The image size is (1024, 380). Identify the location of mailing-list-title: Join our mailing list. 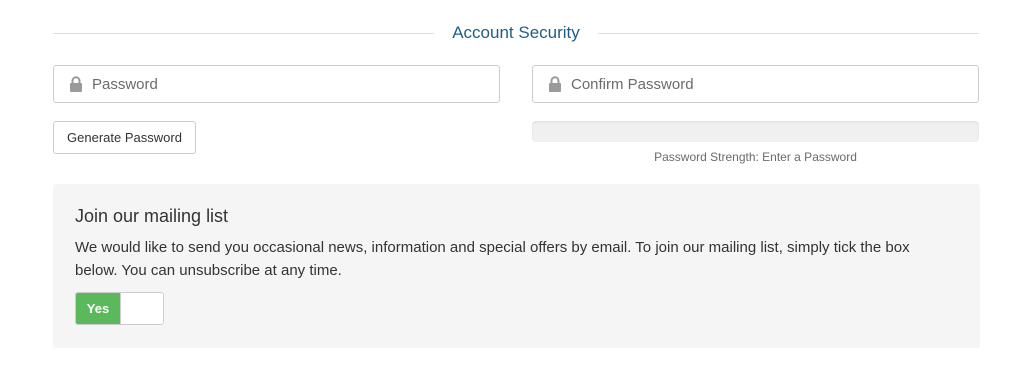
(152, 216).